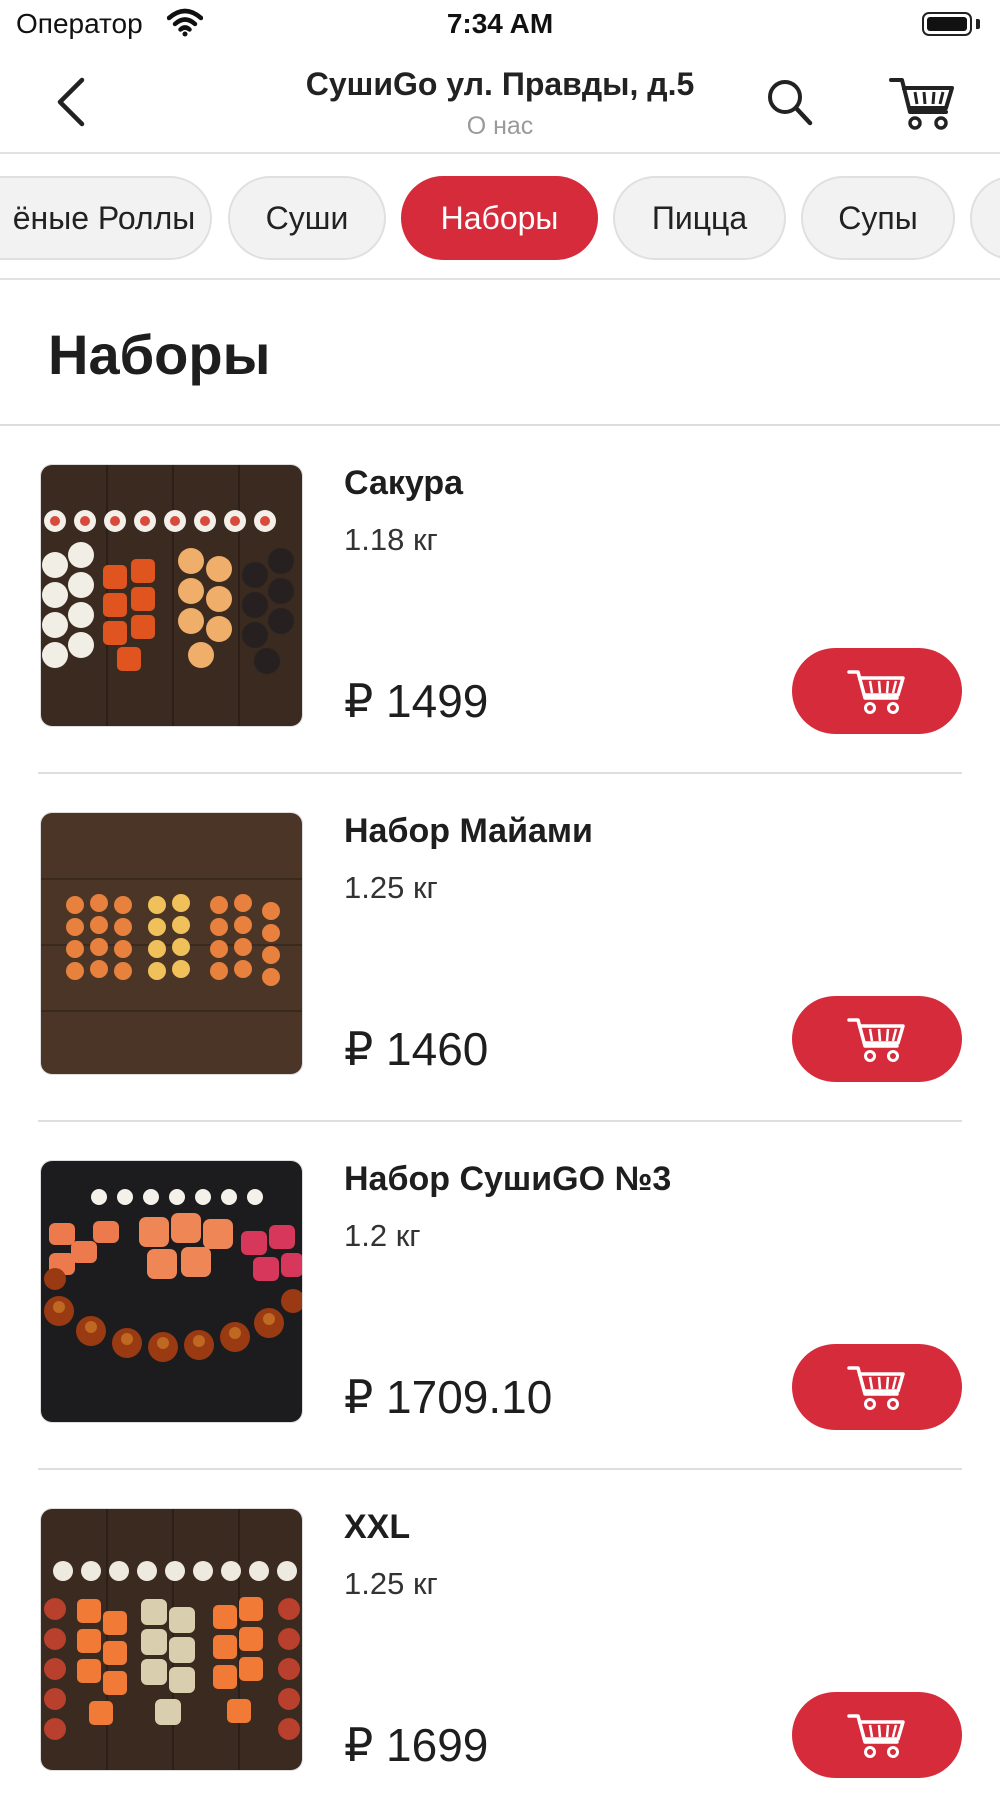 The image size is (1000, 1818). I want to click on nav-bar: СушиGo ул. Правды, д.5 О нас, so click(500, 103).